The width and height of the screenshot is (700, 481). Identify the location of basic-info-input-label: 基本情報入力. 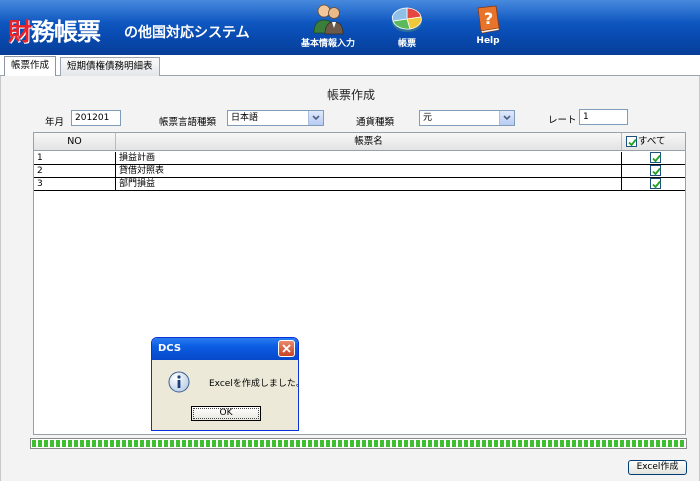
(327, 44).